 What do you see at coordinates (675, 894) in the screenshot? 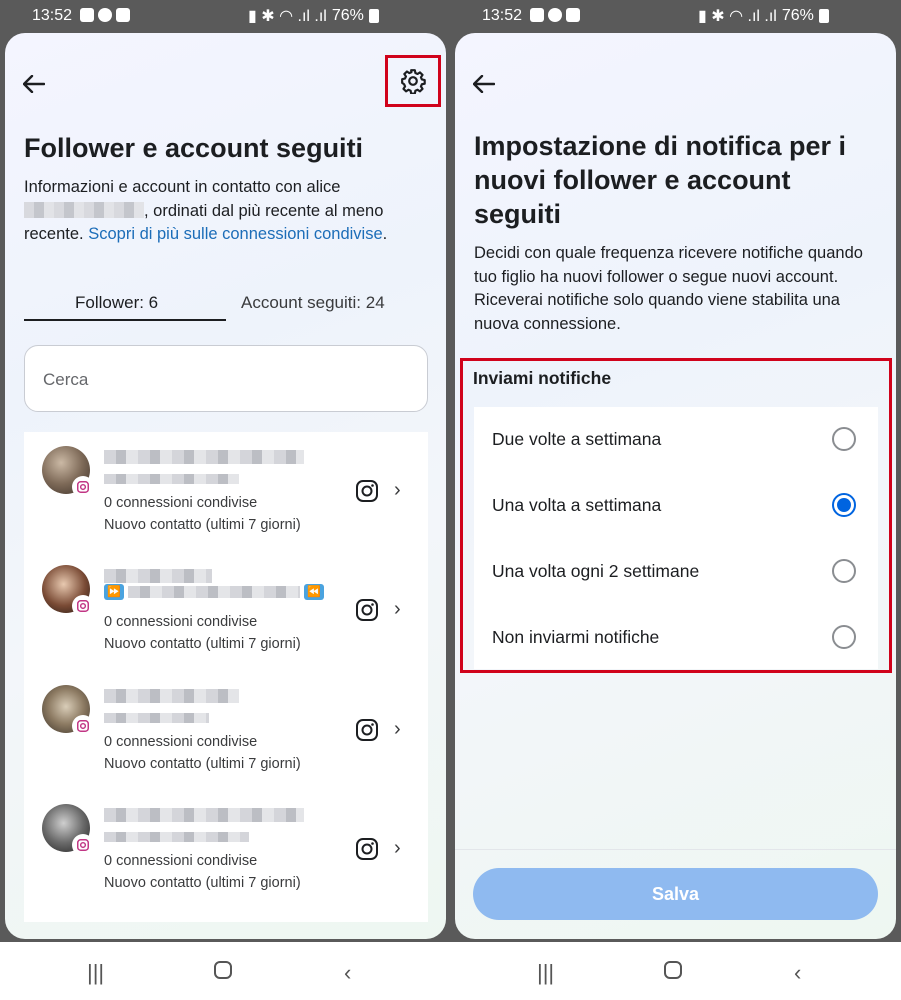
I see `save-button: Salva` at bounding box center [675, 894].